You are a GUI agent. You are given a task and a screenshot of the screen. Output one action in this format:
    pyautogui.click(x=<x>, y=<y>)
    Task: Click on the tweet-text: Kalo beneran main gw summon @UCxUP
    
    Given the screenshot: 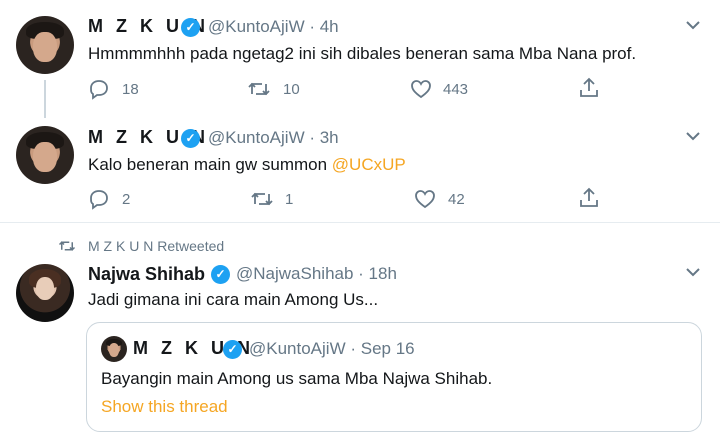 What is the action you would take?
    pyautogui.click(x=247, y=165)
    